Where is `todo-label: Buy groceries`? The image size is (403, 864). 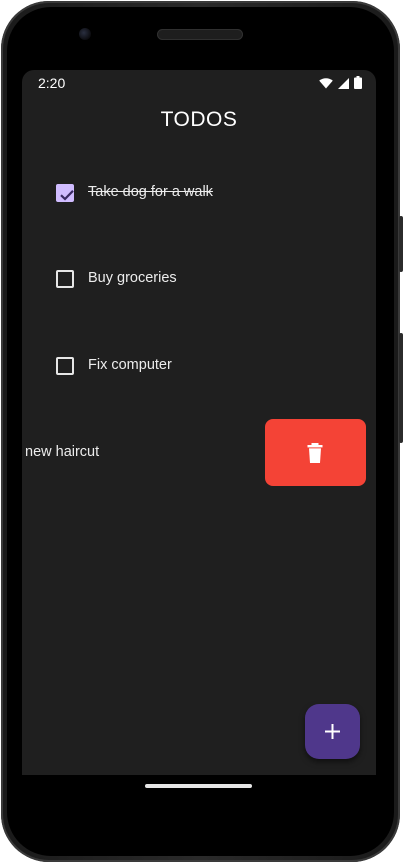
todo-label: Buy groceries is located at coordinates (132, 278).